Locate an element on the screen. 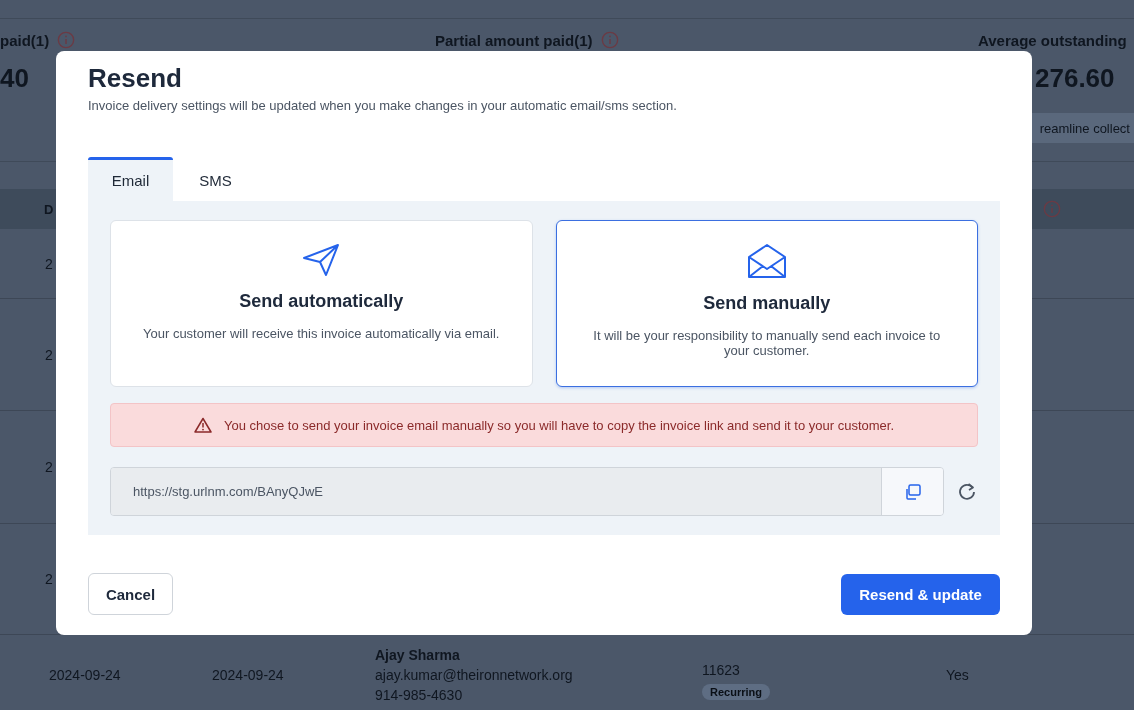 This screenshot has height=710, width=1134. delivery-option-card: Send automatically Your customer will receive this invoice automatically via email. is located at coordinates (321, 303).